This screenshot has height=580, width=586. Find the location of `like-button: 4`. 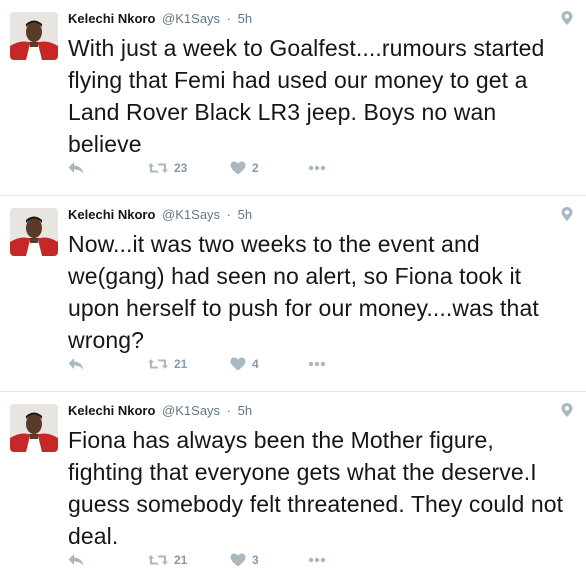

like-button: 4 is located at coordinates (244, 364).